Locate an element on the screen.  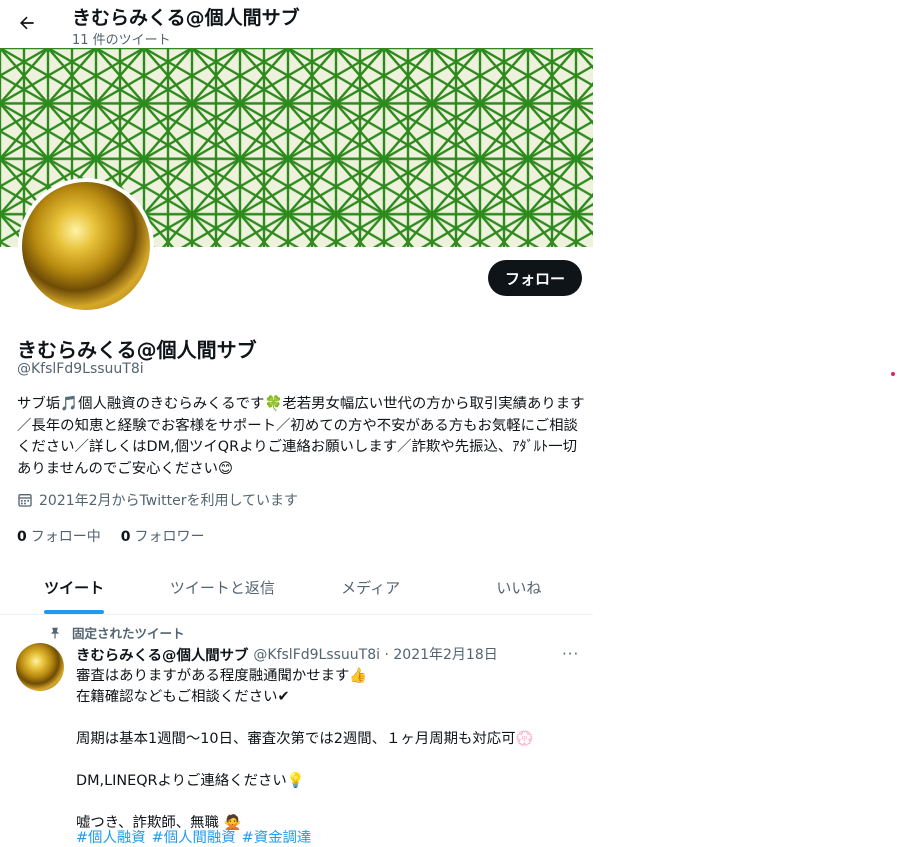
hashtag-link: #個人融資 is located at coordinates (111, 836).